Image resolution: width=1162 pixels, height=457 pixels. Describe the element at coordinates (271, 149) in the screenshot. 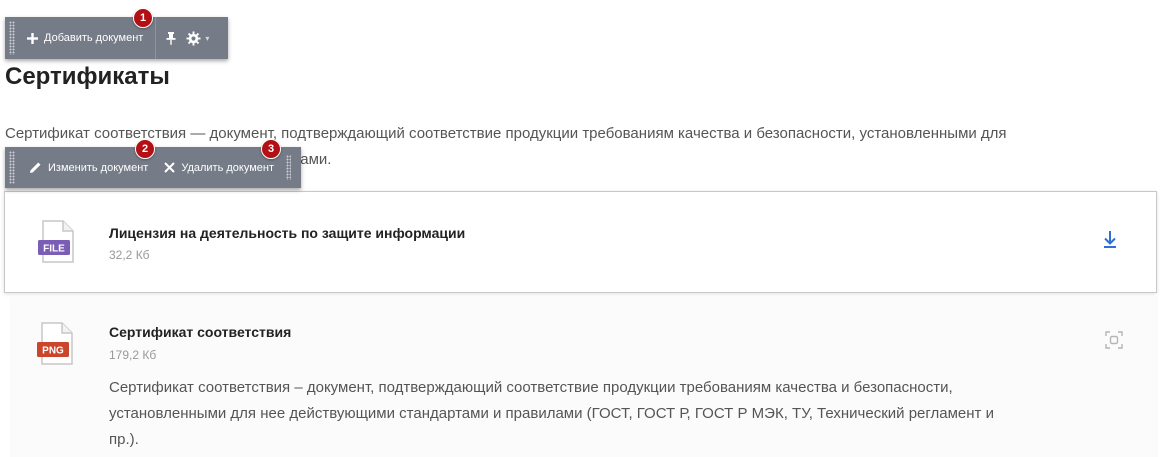

I see `hint-badge-3: 3` at that location.